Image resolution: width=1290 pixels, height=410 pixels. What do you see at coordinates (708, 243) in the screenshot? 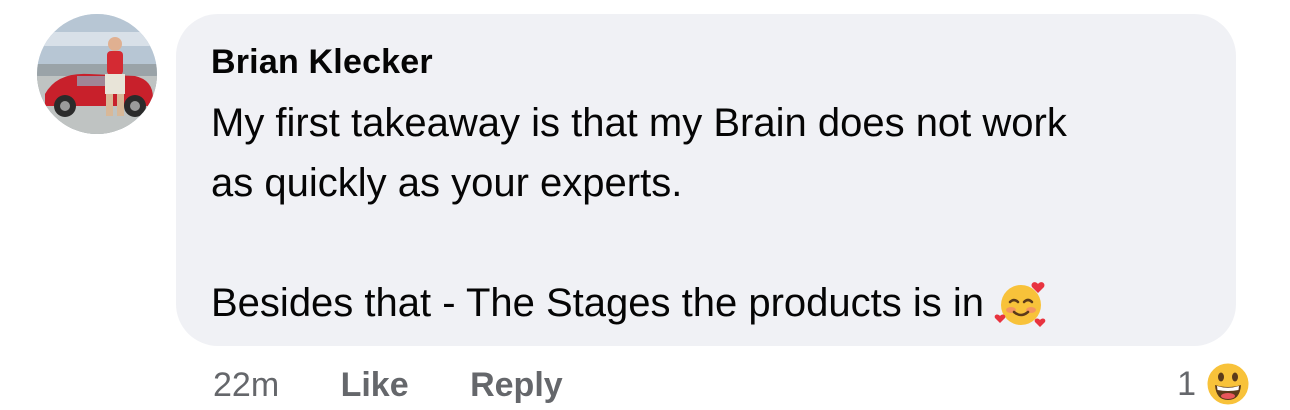
I see `comment-blank-line` at bounding box center [708, 243].